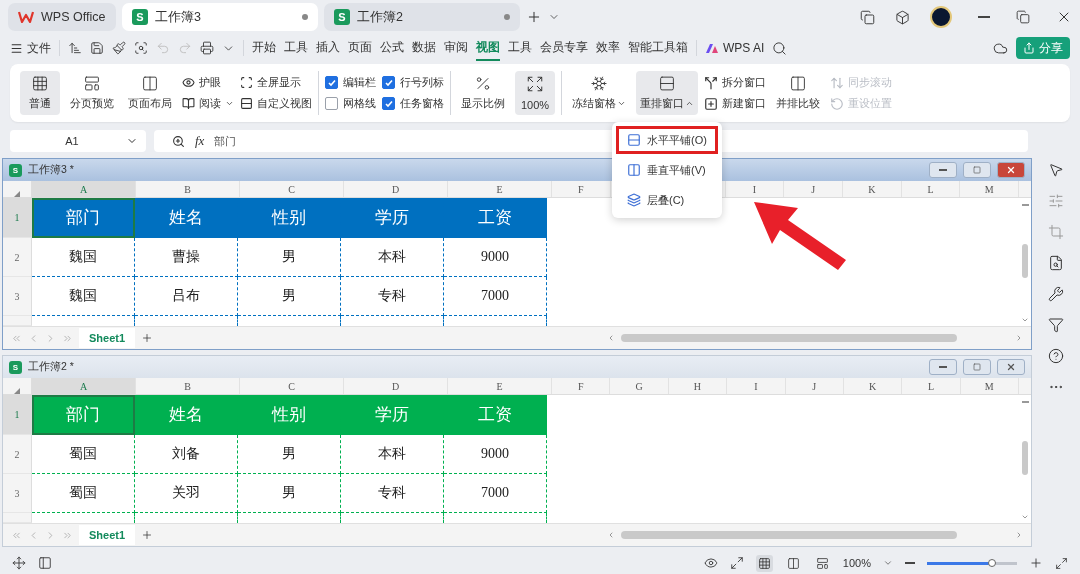 This screenshot has width=1080, height=574. I want to click on menu-tab: 效率, so click(608, 48).